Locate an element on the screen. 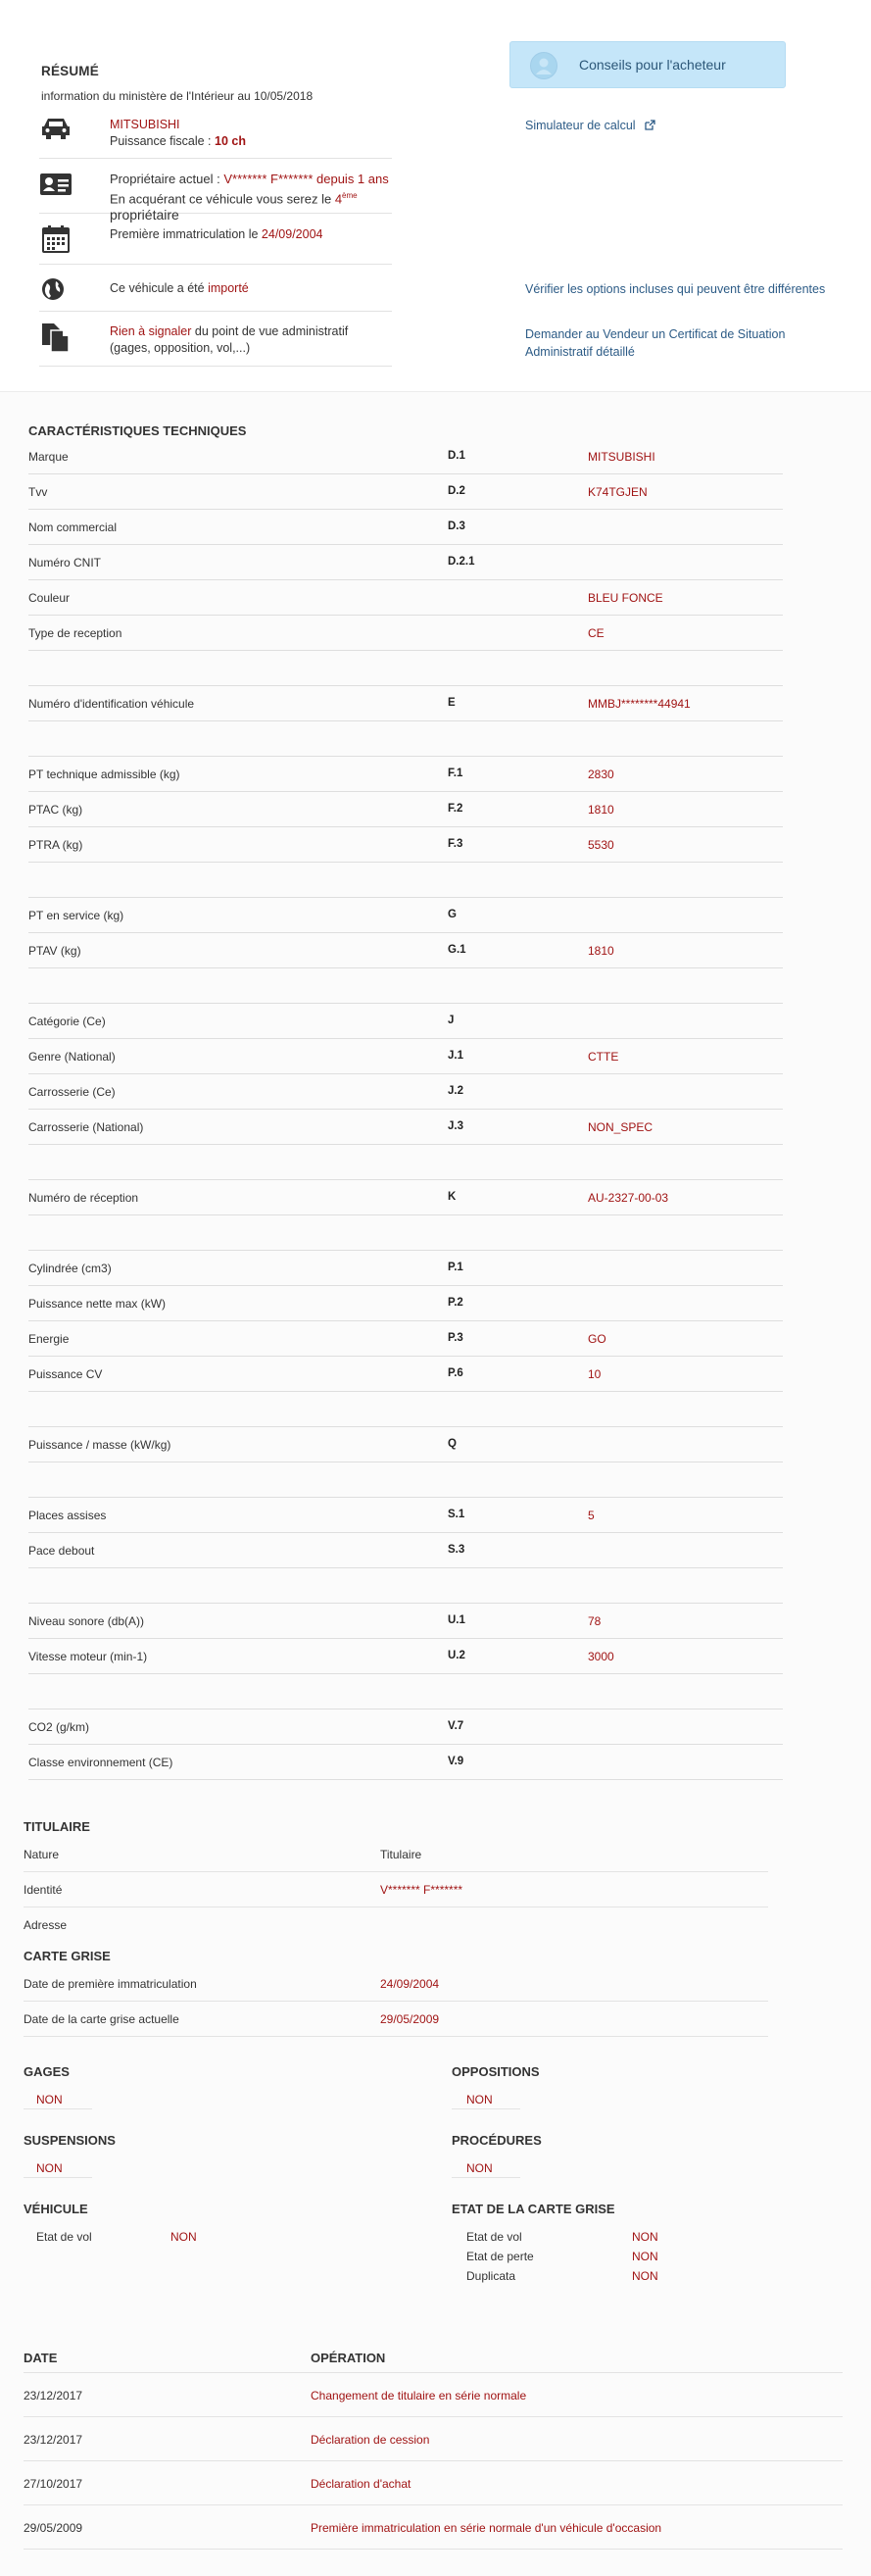  tech-row-label: Numéro CNIT is located at coordinates (65, 563).